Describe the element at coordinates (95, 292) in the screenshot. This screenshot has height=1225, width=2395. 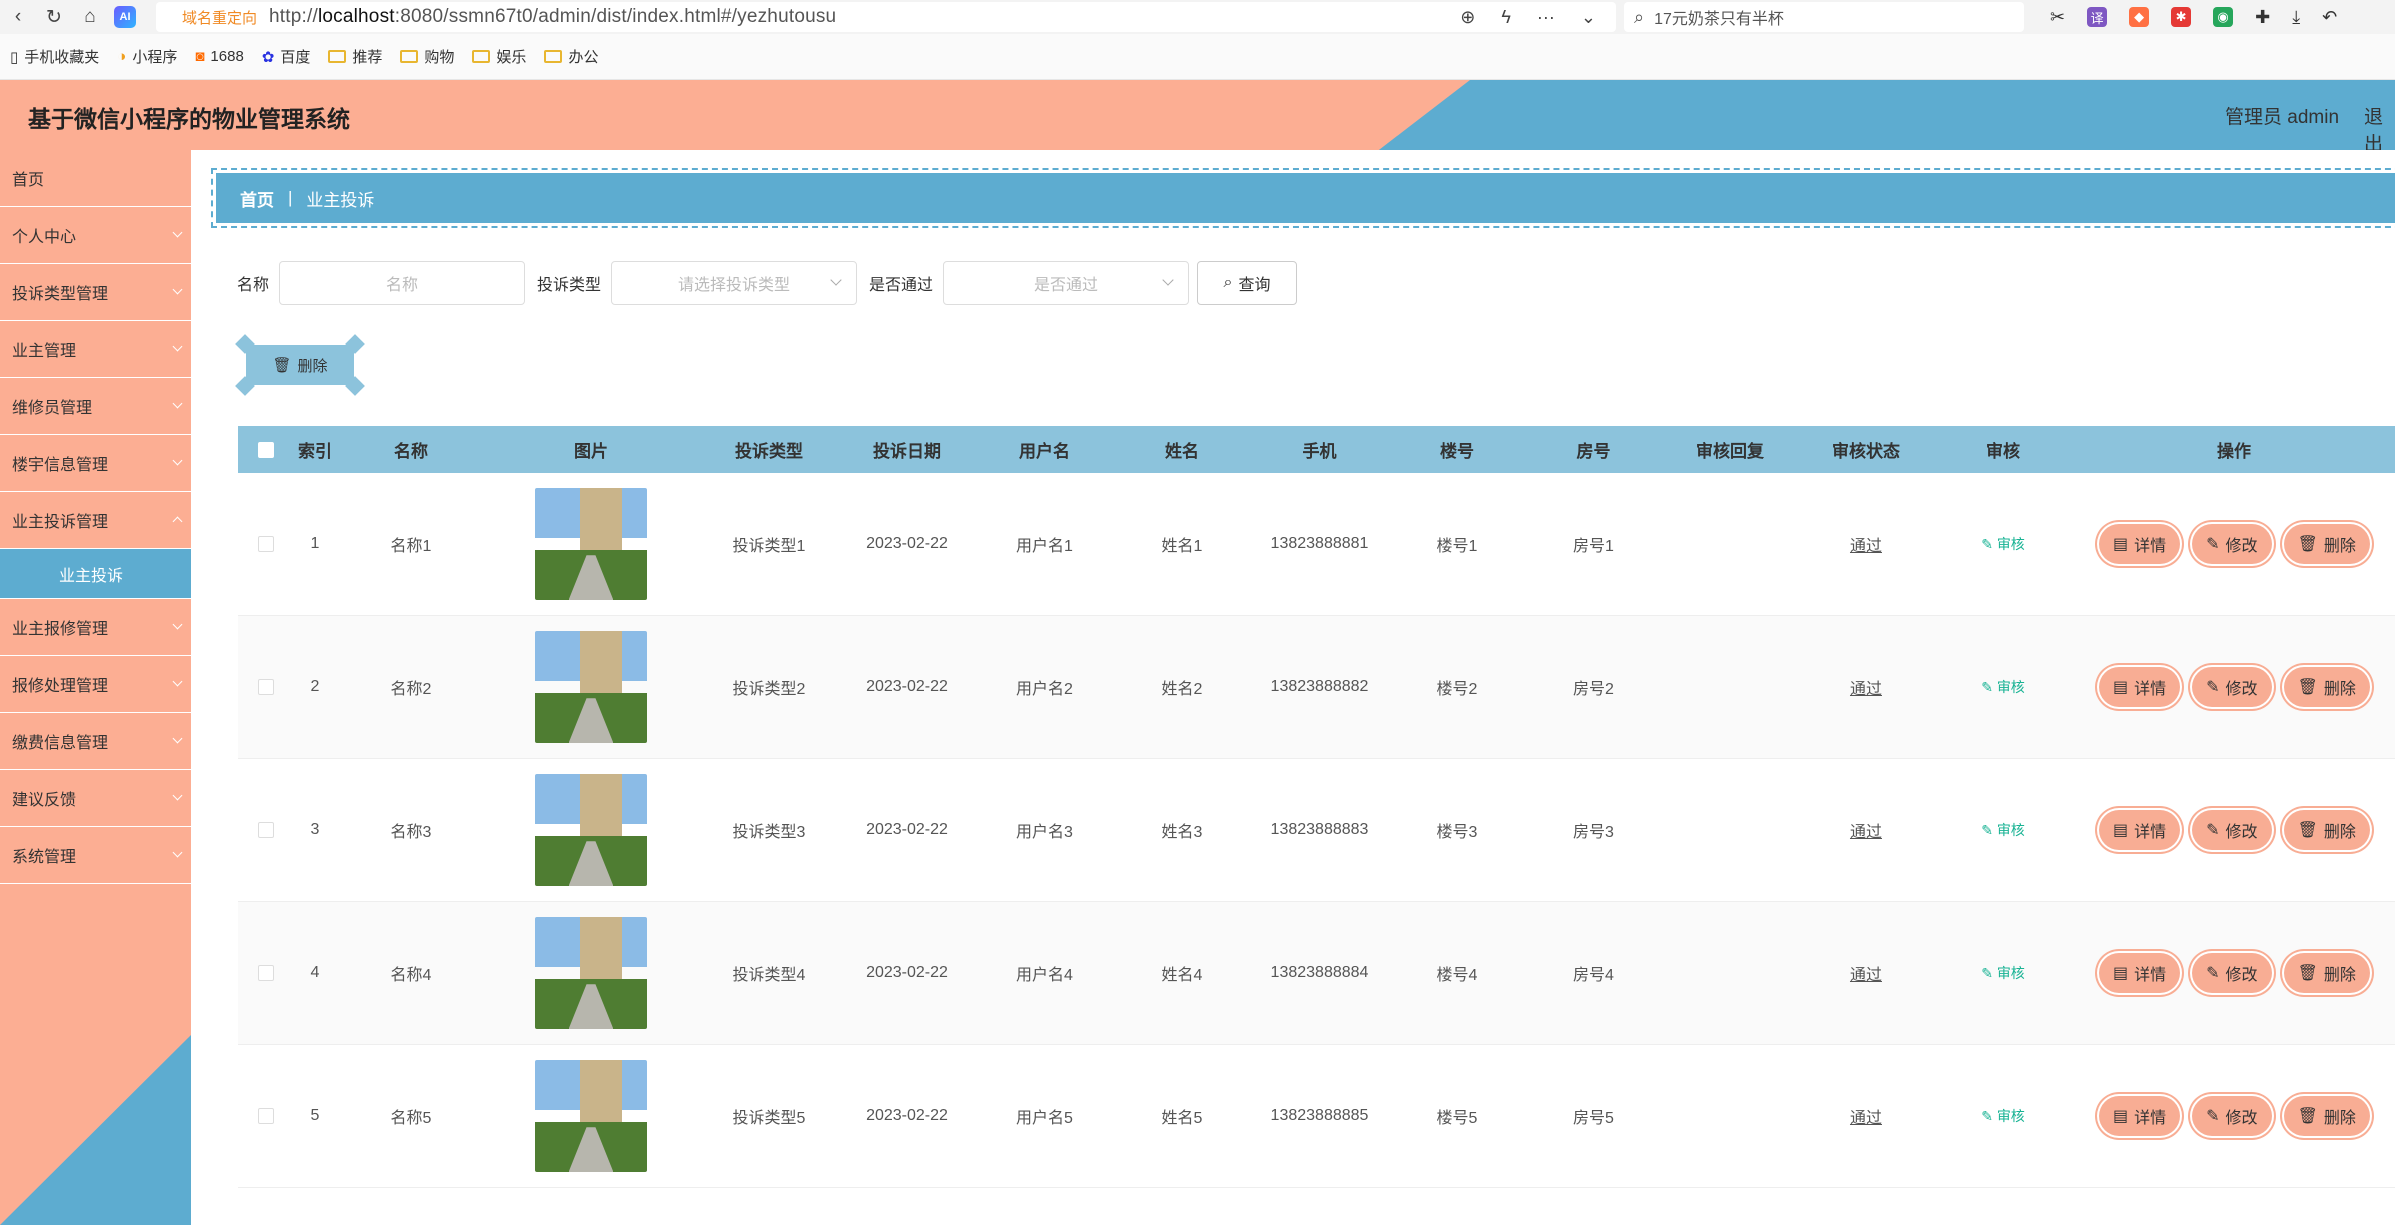
I see `sidebar-item-complaint-types: 投诉类型管理` at that location.